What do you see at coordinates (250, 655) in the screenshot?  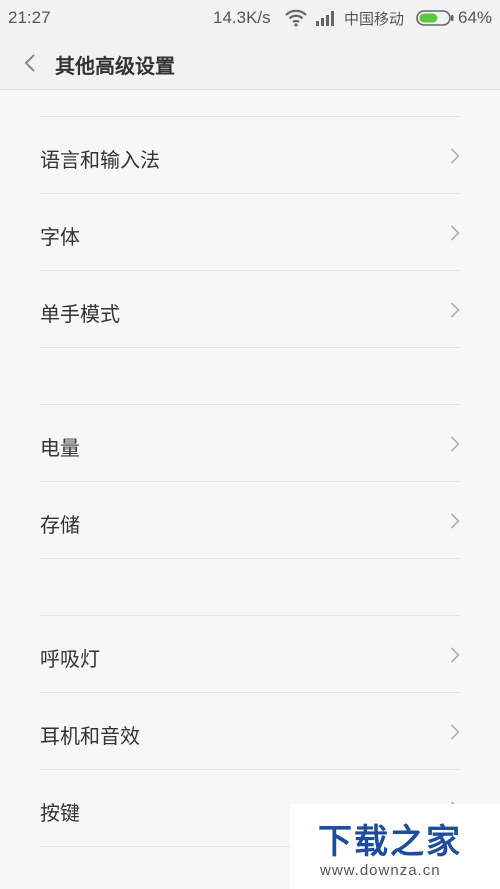 I see `setting-notification-light: 呼吸灯` at bounding box center [250, 655].